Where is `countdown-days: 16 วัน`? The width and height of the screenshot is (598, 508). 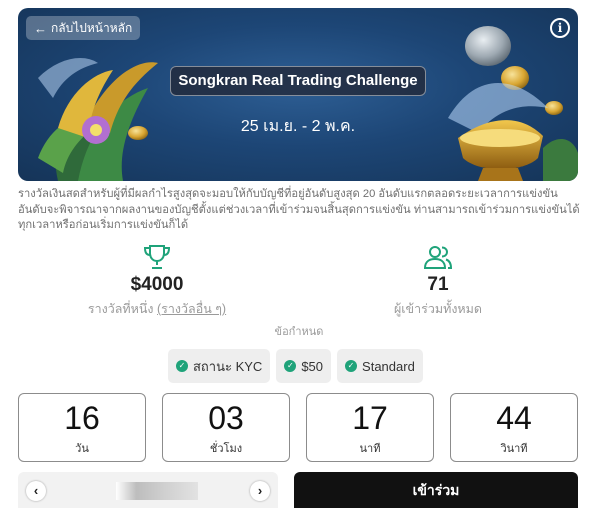 countdown-days: 16 วัน is located at coordinates (82, 427).